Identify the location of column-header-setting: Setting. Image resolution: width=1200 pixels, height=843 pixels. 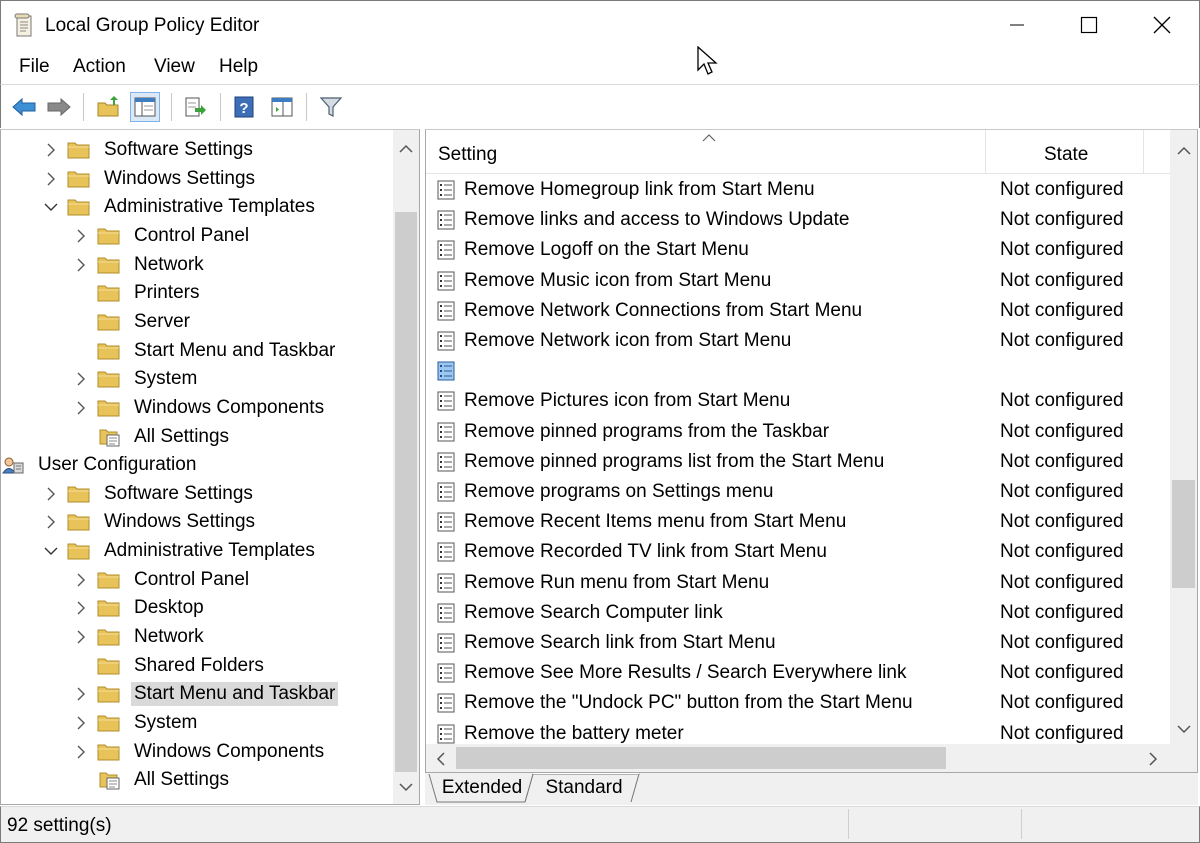
(467, 155).